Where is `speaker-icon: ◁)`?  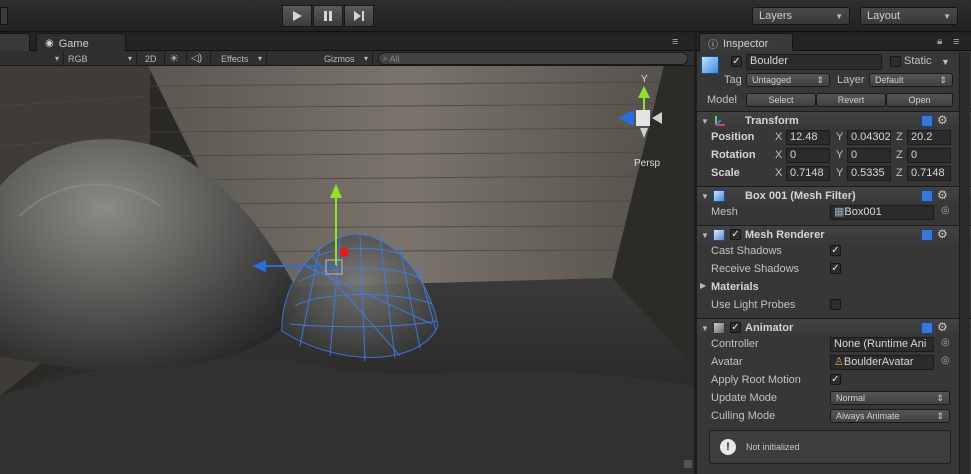 speaker-icon: ◁) is located at coordinates (197, 58).